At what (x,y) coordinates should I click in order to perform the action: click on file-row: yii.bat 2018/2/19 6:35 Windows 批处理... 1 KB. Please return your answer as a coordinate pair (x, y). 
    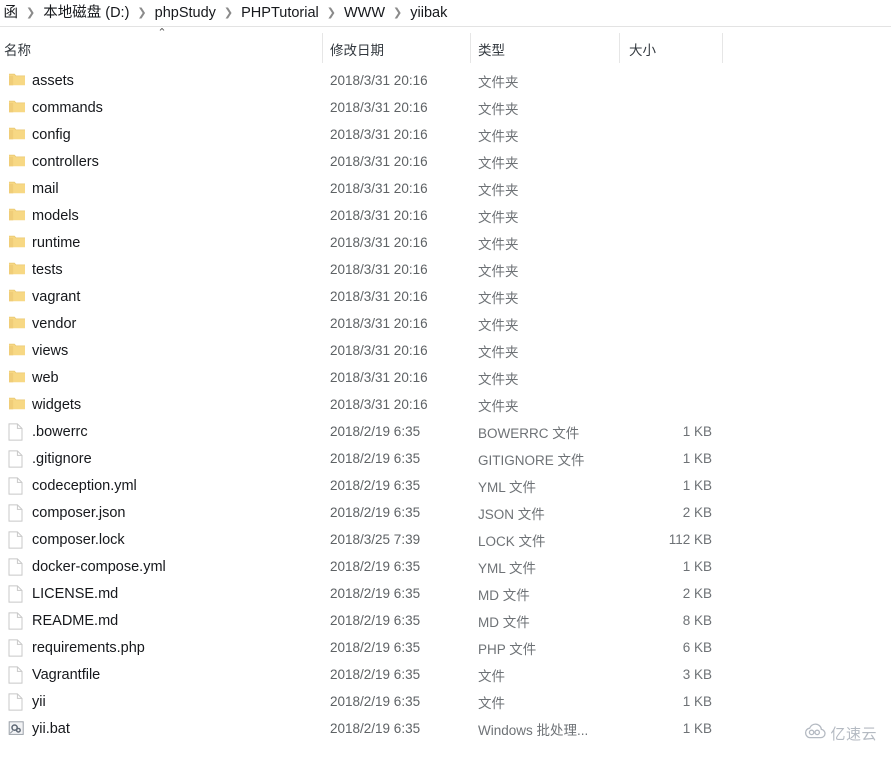
    Looking at the image, I should click on (445, 728).